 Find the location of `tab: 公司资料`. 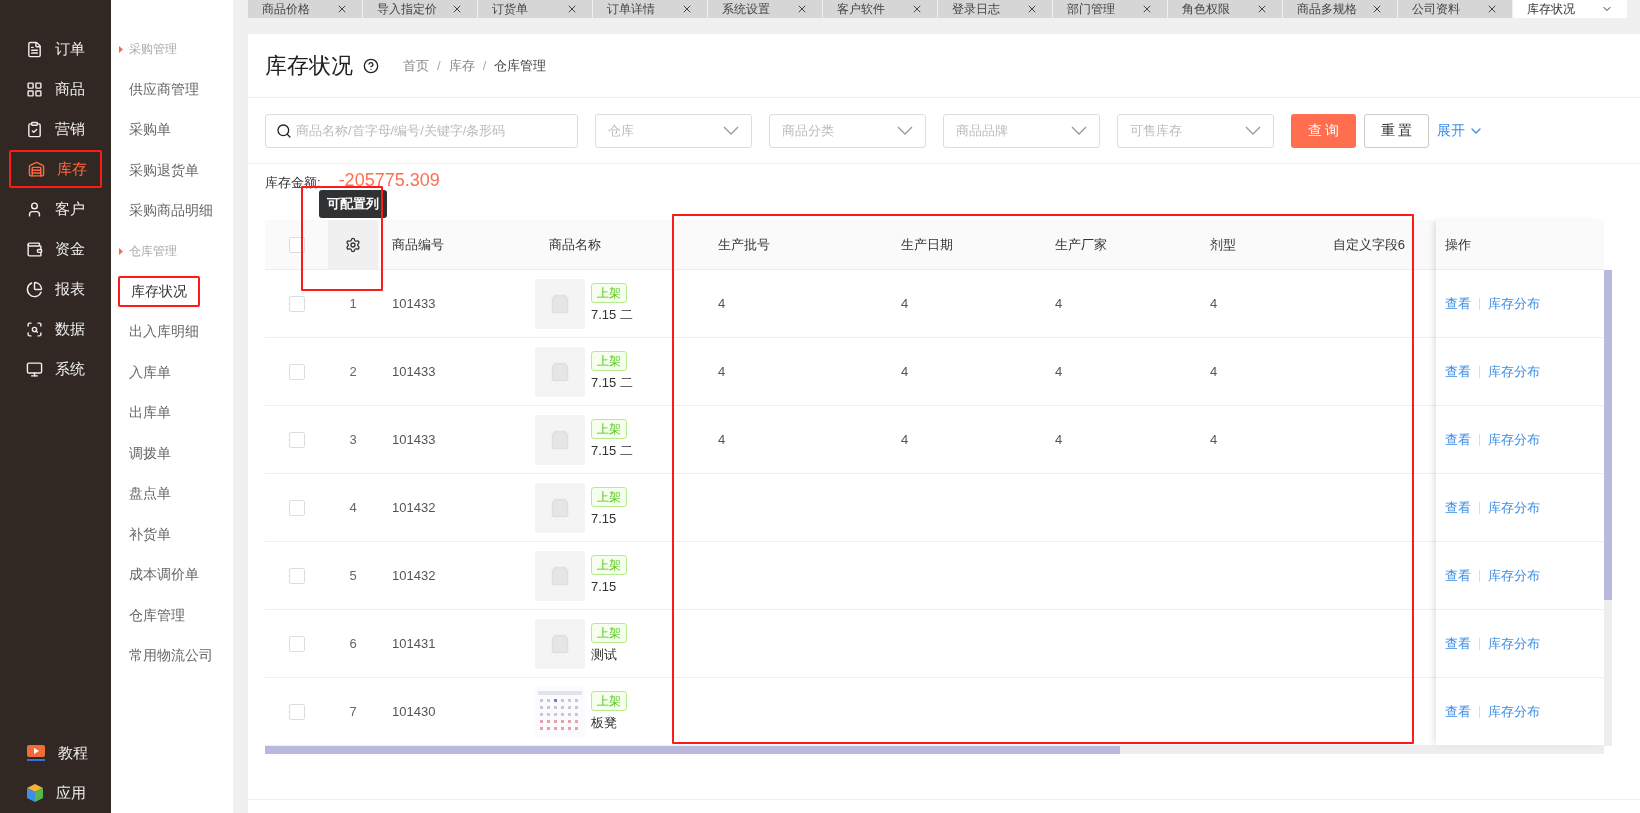

tab: 公司资料 is located at coordinates (1455, 9).